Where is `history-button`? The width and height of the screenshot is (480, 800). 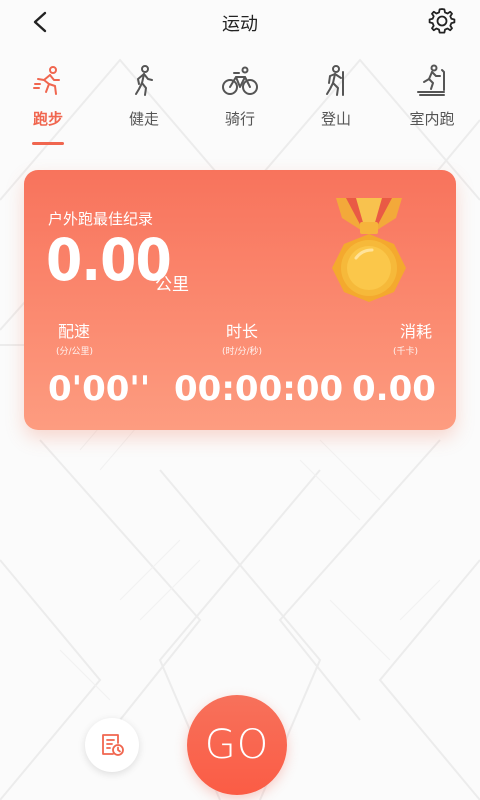 history-button is located at coordinates (112, 745).